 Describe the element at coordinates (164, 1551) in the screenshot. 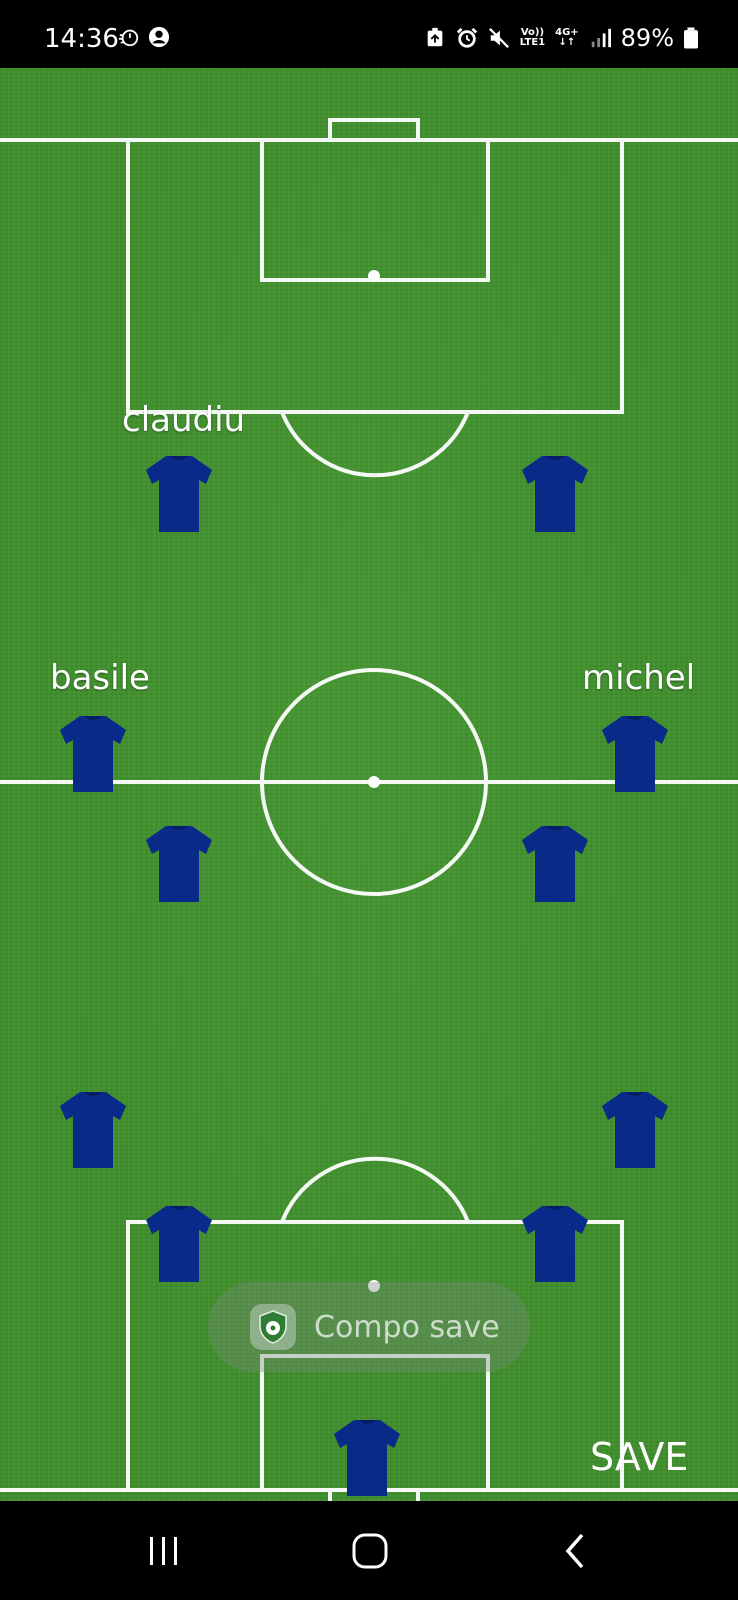

I see `recent-apps-icon` at that location.